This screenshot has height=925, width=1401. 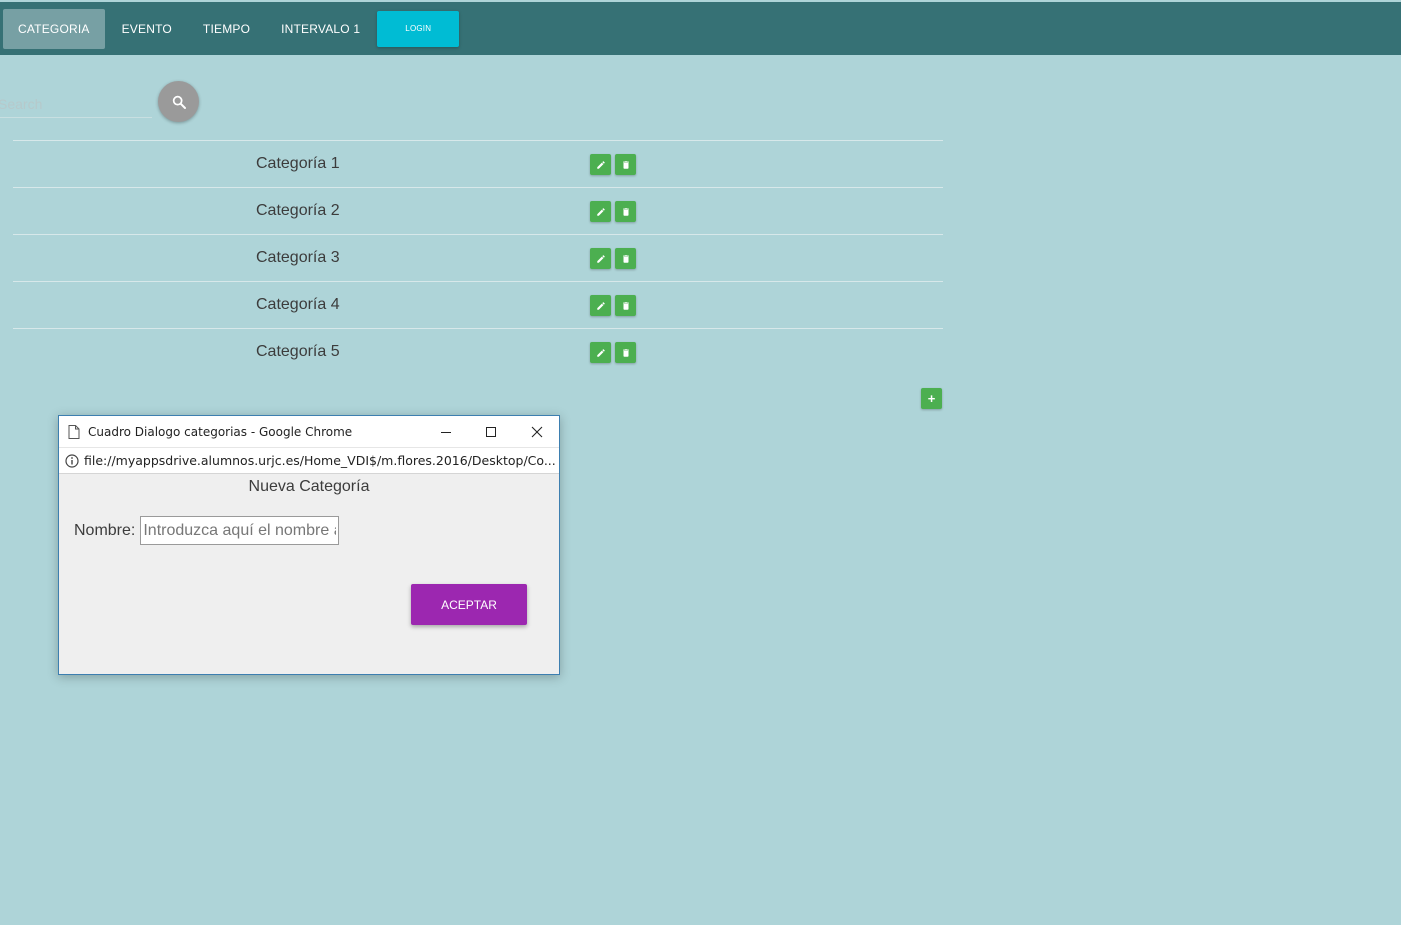 I want to click on table-row: Categoría 5, so click(x=478, y=351).